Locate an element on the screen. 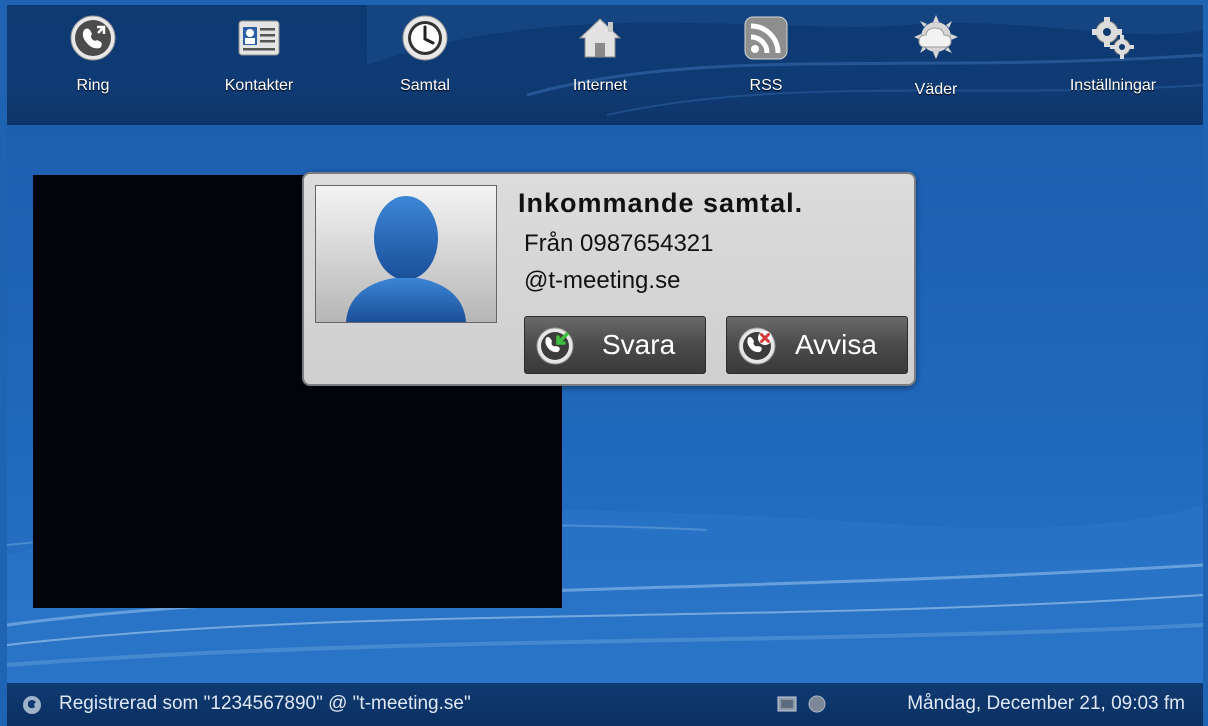  nav-label: Samtal is located at coordinates (425, 85).